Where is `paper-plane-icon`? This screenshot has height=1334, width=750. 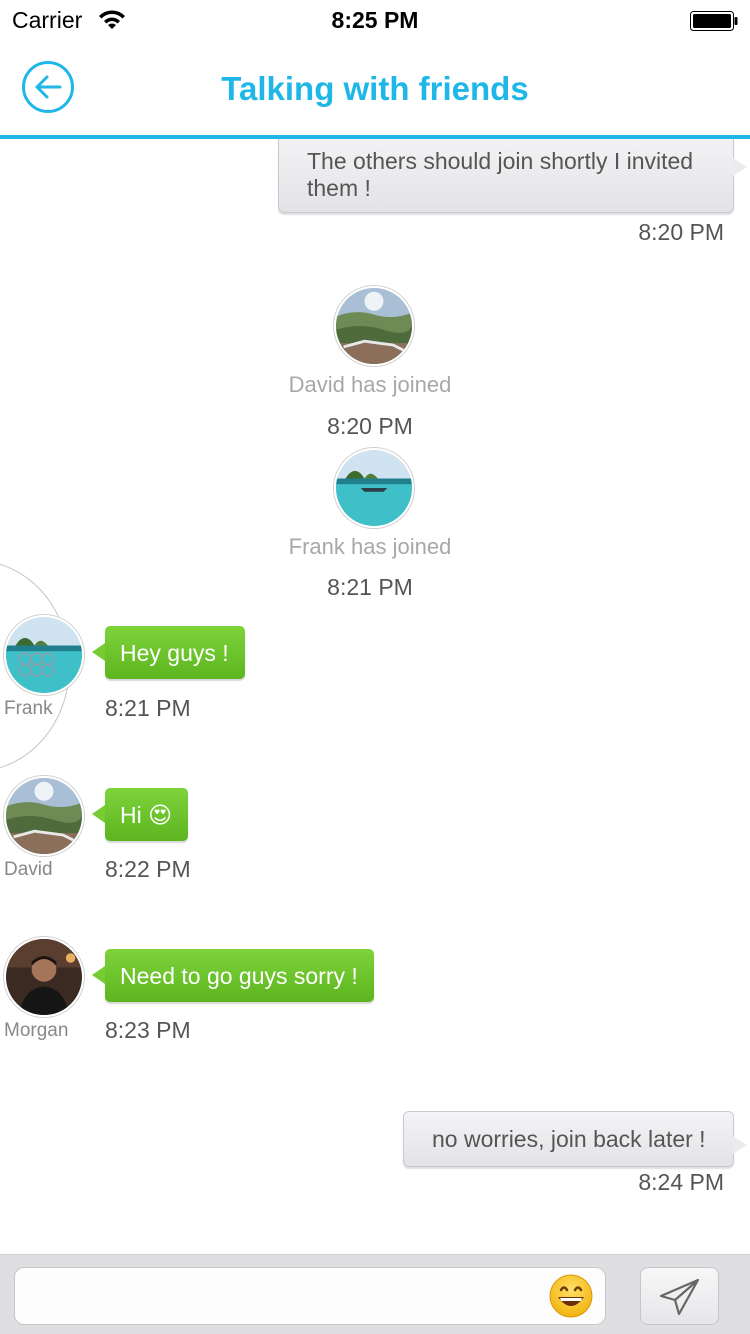 paper-plane-icon is located at coordinates (679, 1297).